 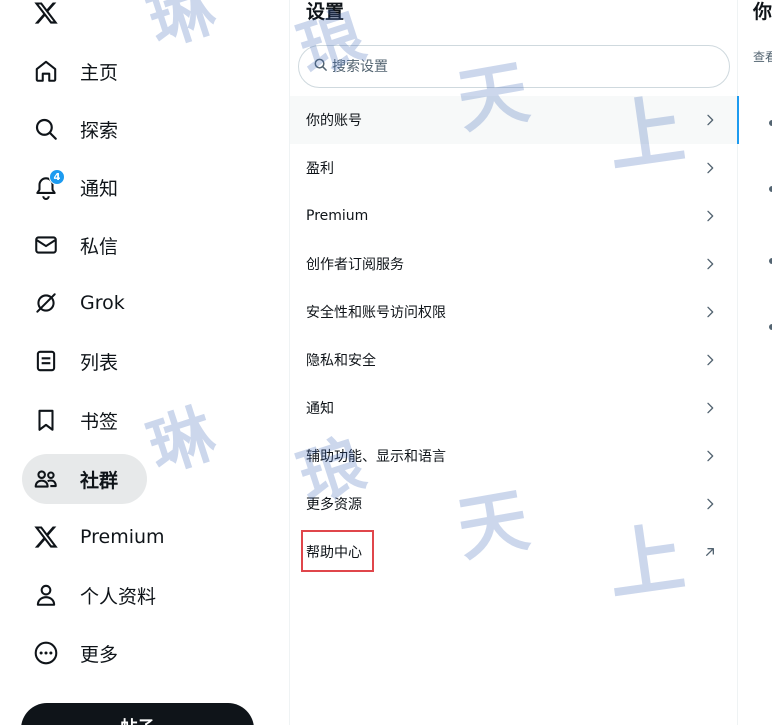 What do you see at coordinates (514, 504) in the screenshot?
I see `settings-item-additional-resources: 更多资源` at bounding box center [514, 504].